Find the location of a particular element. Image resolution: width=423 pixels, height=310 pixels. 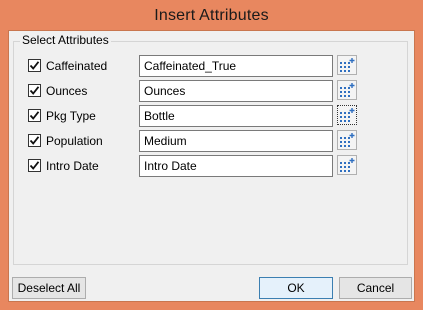

pkg-type-value-field: Bottle is located at coordinates (236, 116).